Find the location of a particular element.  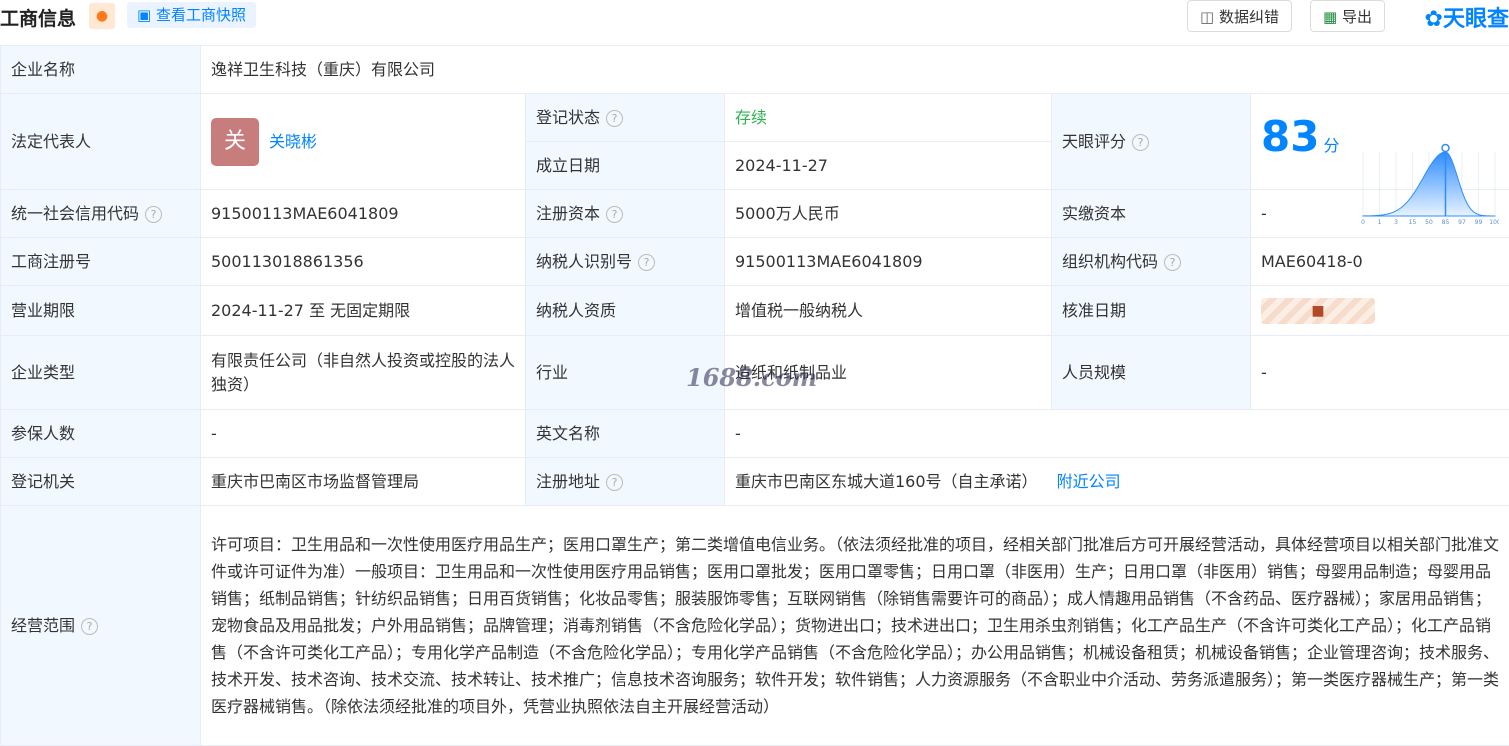

term-label: 营业期限 is located at coordinates (100, 310).